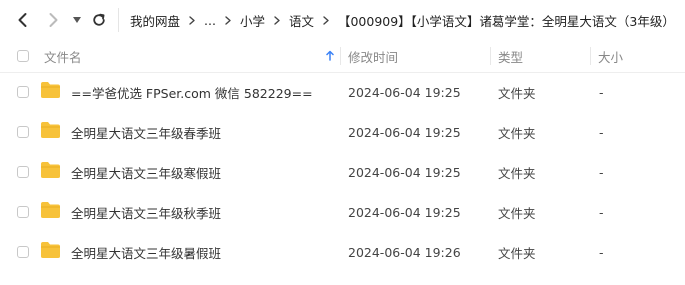 Image resolution: width=685 pixels, height=285 pixels. Describe the element at coordinates (155, 20) in the screenshot. I see `breadcrumb-item-root: 我的网盘` at that location.